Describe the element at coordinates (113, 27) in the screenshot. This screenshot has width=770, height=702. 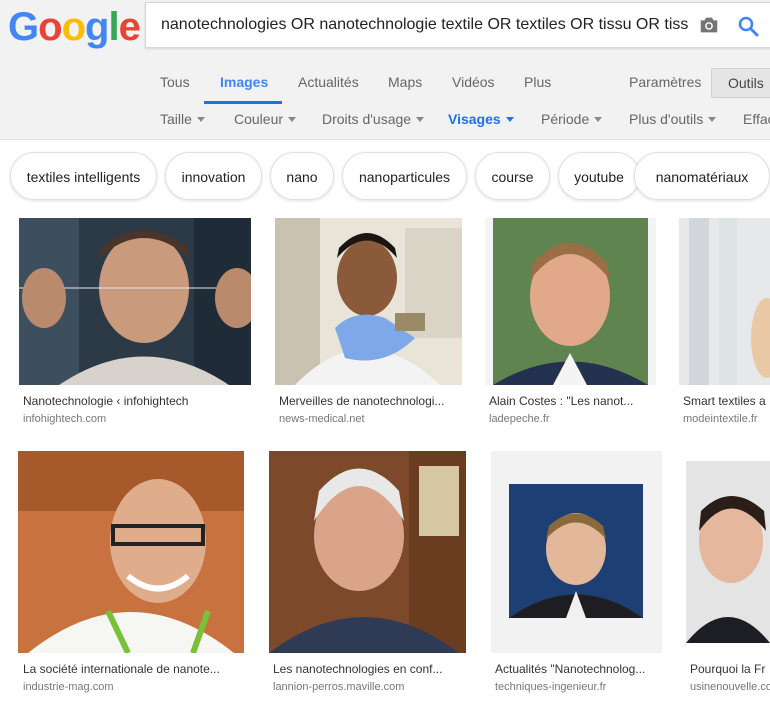
I see `logo-letter: l` at that location.